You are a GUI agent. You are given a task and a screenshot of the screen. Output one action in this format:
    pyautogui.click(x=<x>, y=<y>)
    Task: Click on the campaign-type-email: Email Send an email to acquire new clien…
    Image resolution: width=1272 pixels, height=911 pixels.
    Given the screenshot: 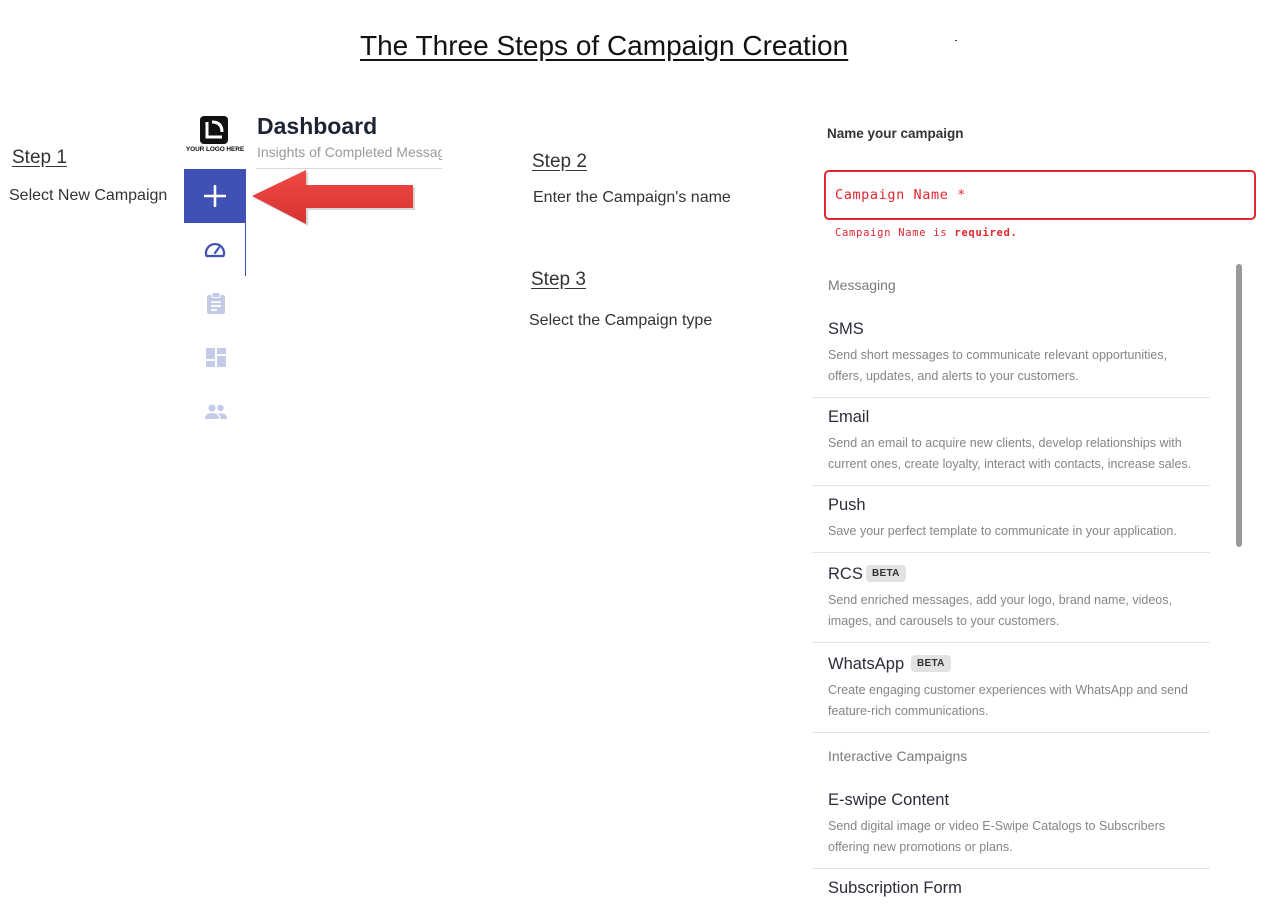 What is the action you would take?
    pyautogui.click(x=1011, y=442)
    